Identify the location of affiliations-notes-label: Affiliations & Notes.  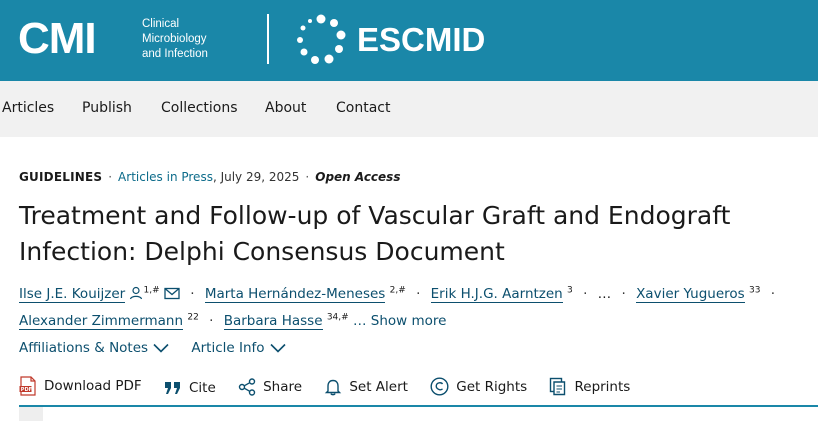
(84, 348).